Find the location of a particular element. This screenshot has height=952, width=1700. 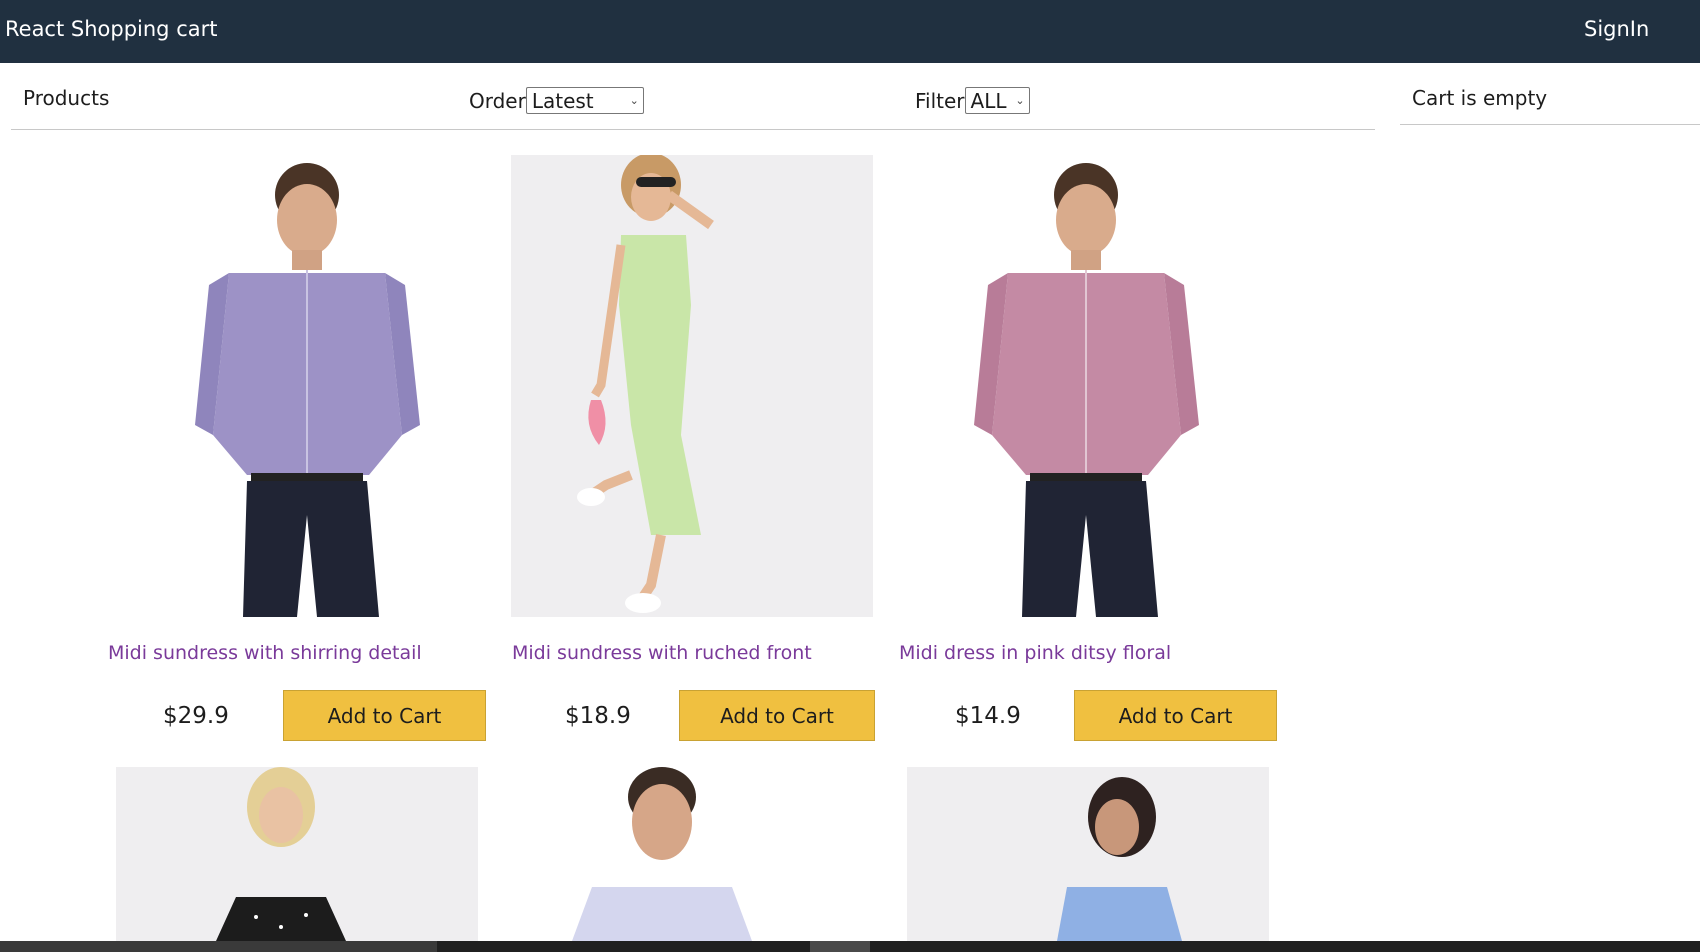

product-price: $18.9 is located at coordinates (598, 716).